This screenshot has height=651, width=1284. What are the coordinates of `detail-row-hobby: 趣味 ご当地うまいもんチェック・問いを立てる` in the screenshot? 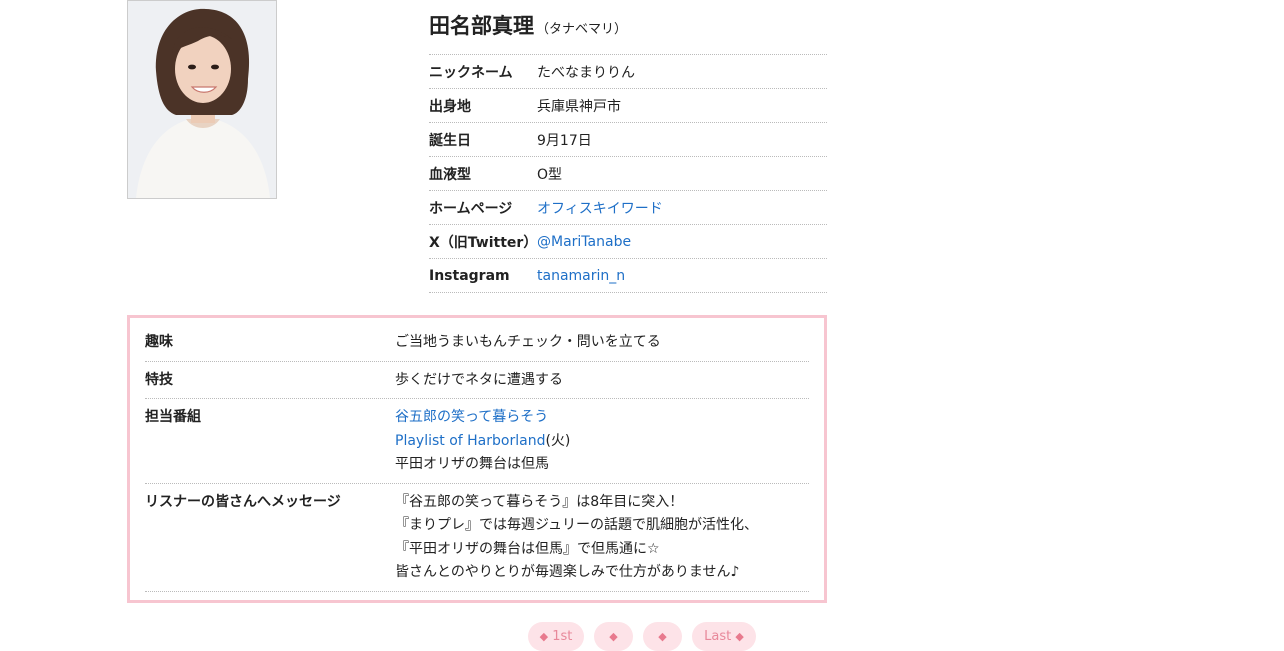 It's located at (477, 343).